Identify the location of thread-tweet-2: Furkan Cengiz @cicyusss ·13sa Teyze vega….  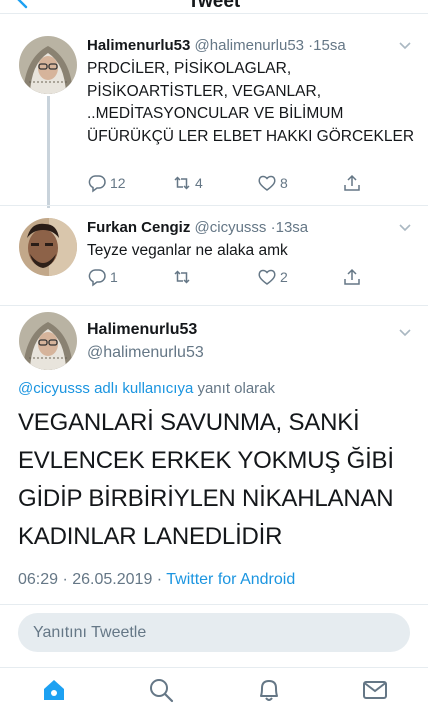
(214, 255).